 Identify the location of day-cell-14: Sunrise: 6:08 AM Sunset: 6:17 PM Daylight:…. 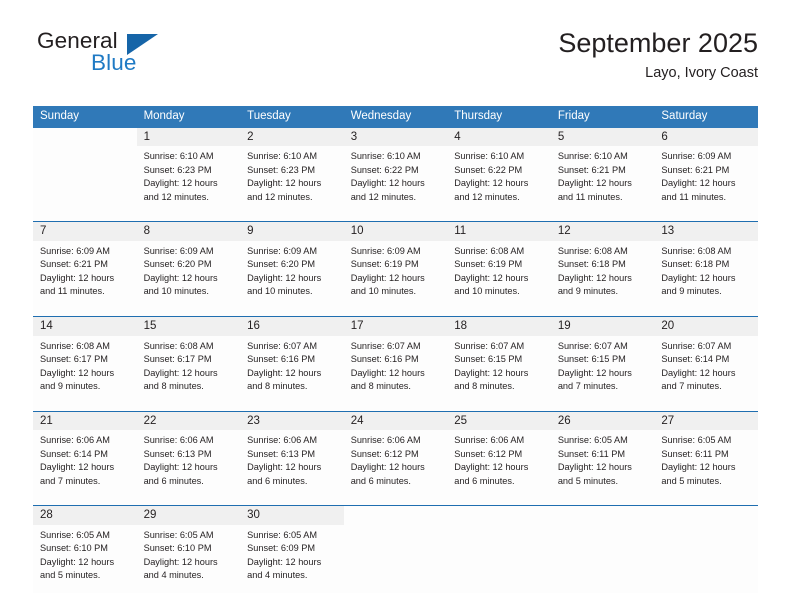
(85, 369).